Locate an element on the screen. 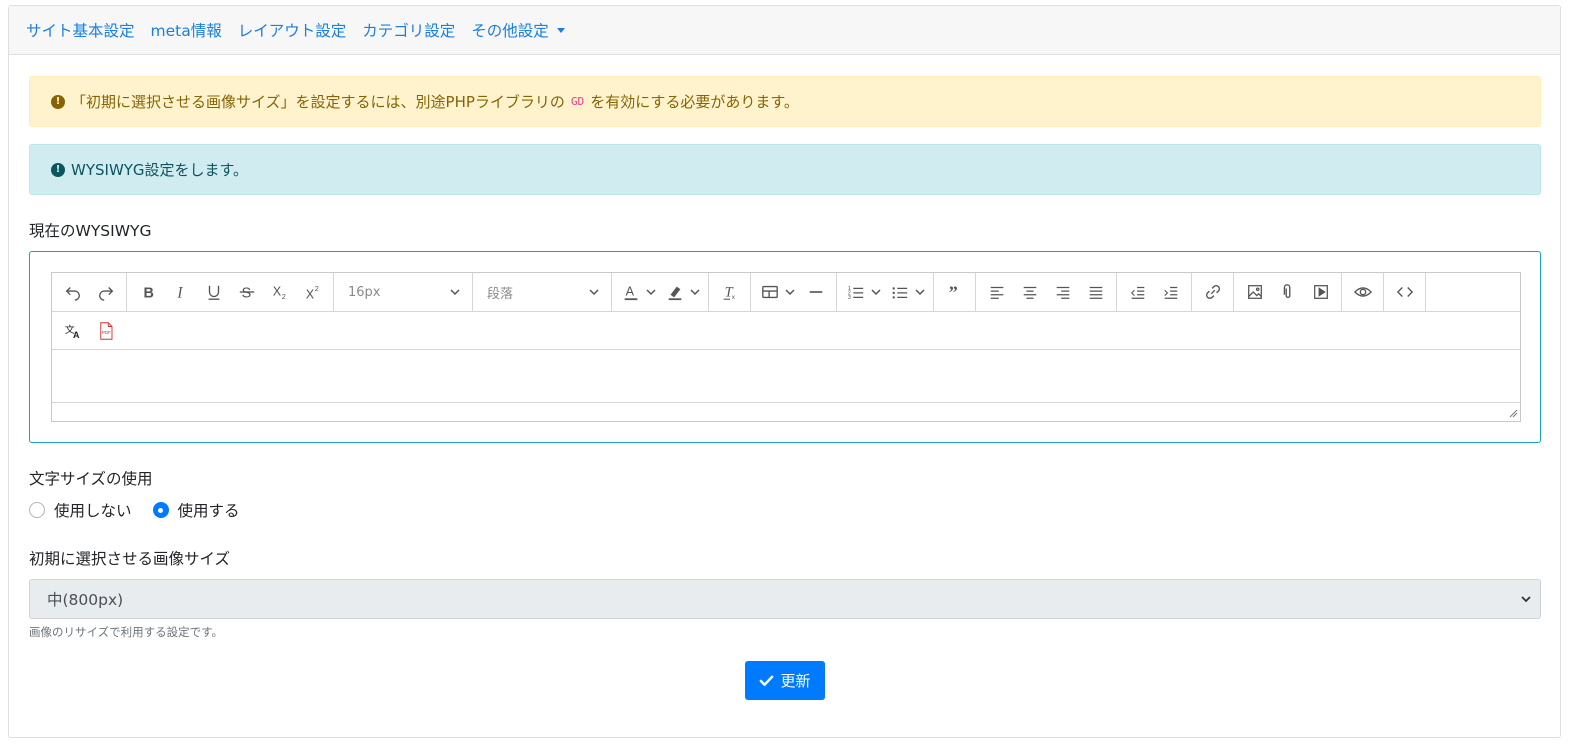 This screenshot has height=747, width=1571. align-group is located at coordinates (1046, 292).